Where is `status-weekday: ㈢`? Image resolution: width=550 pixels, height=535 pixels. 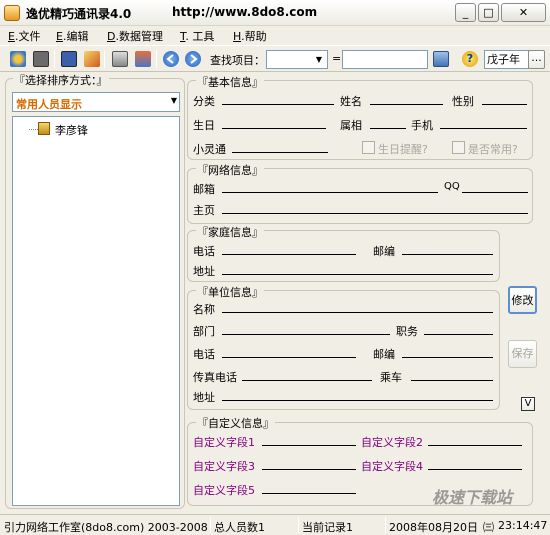 status-weekday: ㈢ is located at coordinates (488, 527).